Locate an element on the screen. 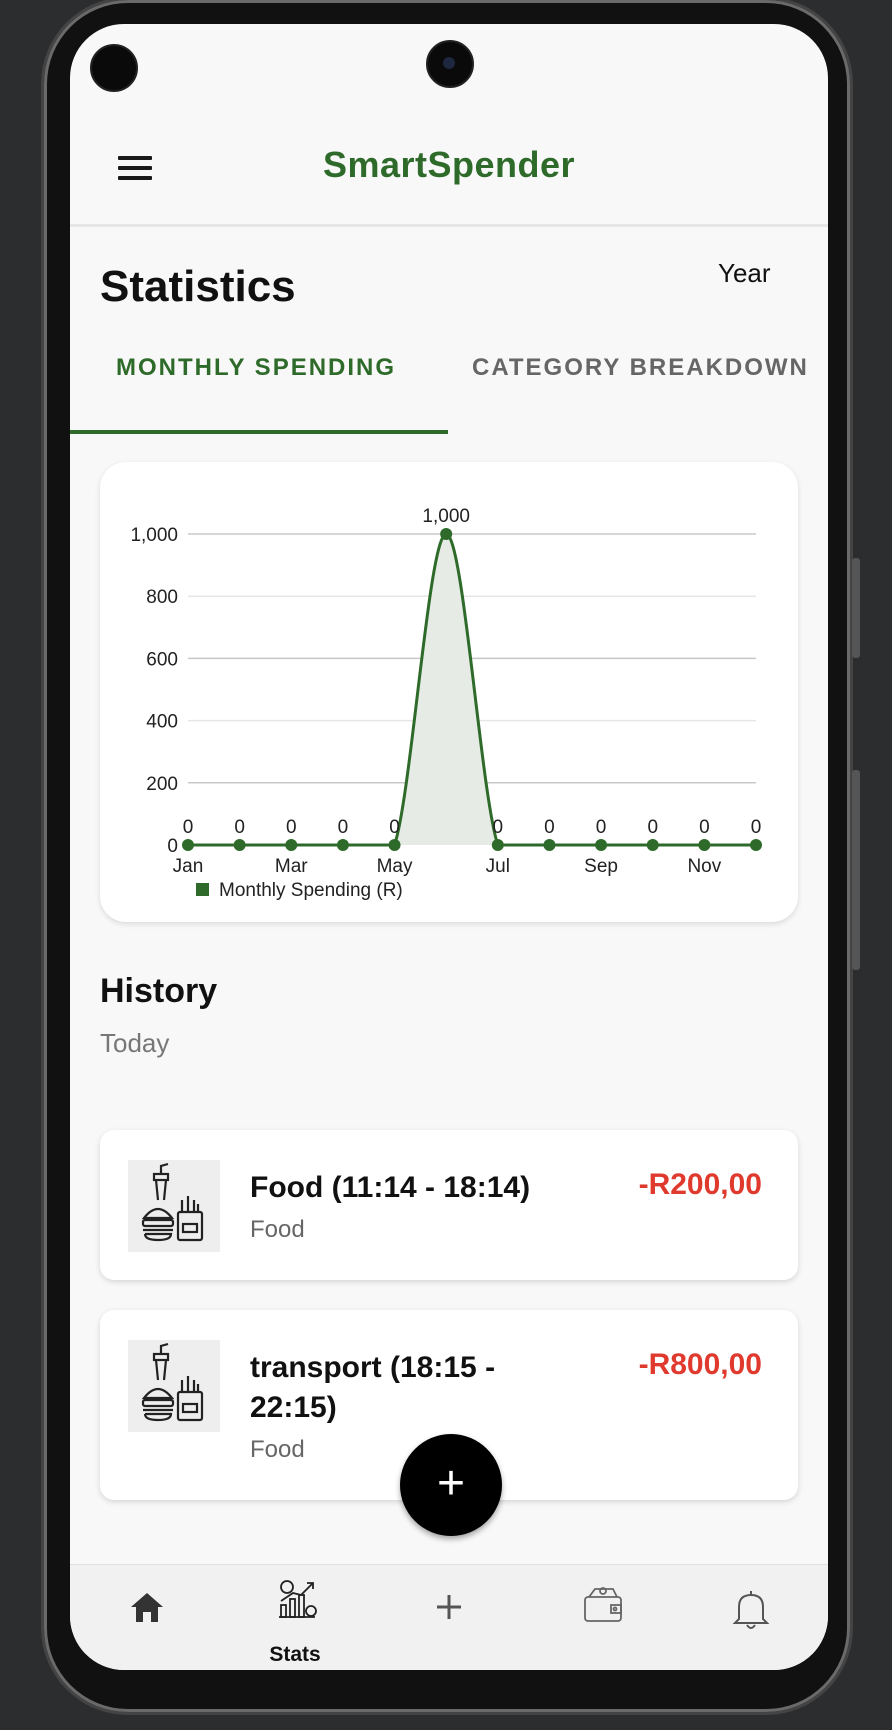 The height and width of the screenshot is (1730, 892). tab-bar: MONTHLY SPENDING CATEGORY BREAKDOWN is located at coordinates (449, 394).